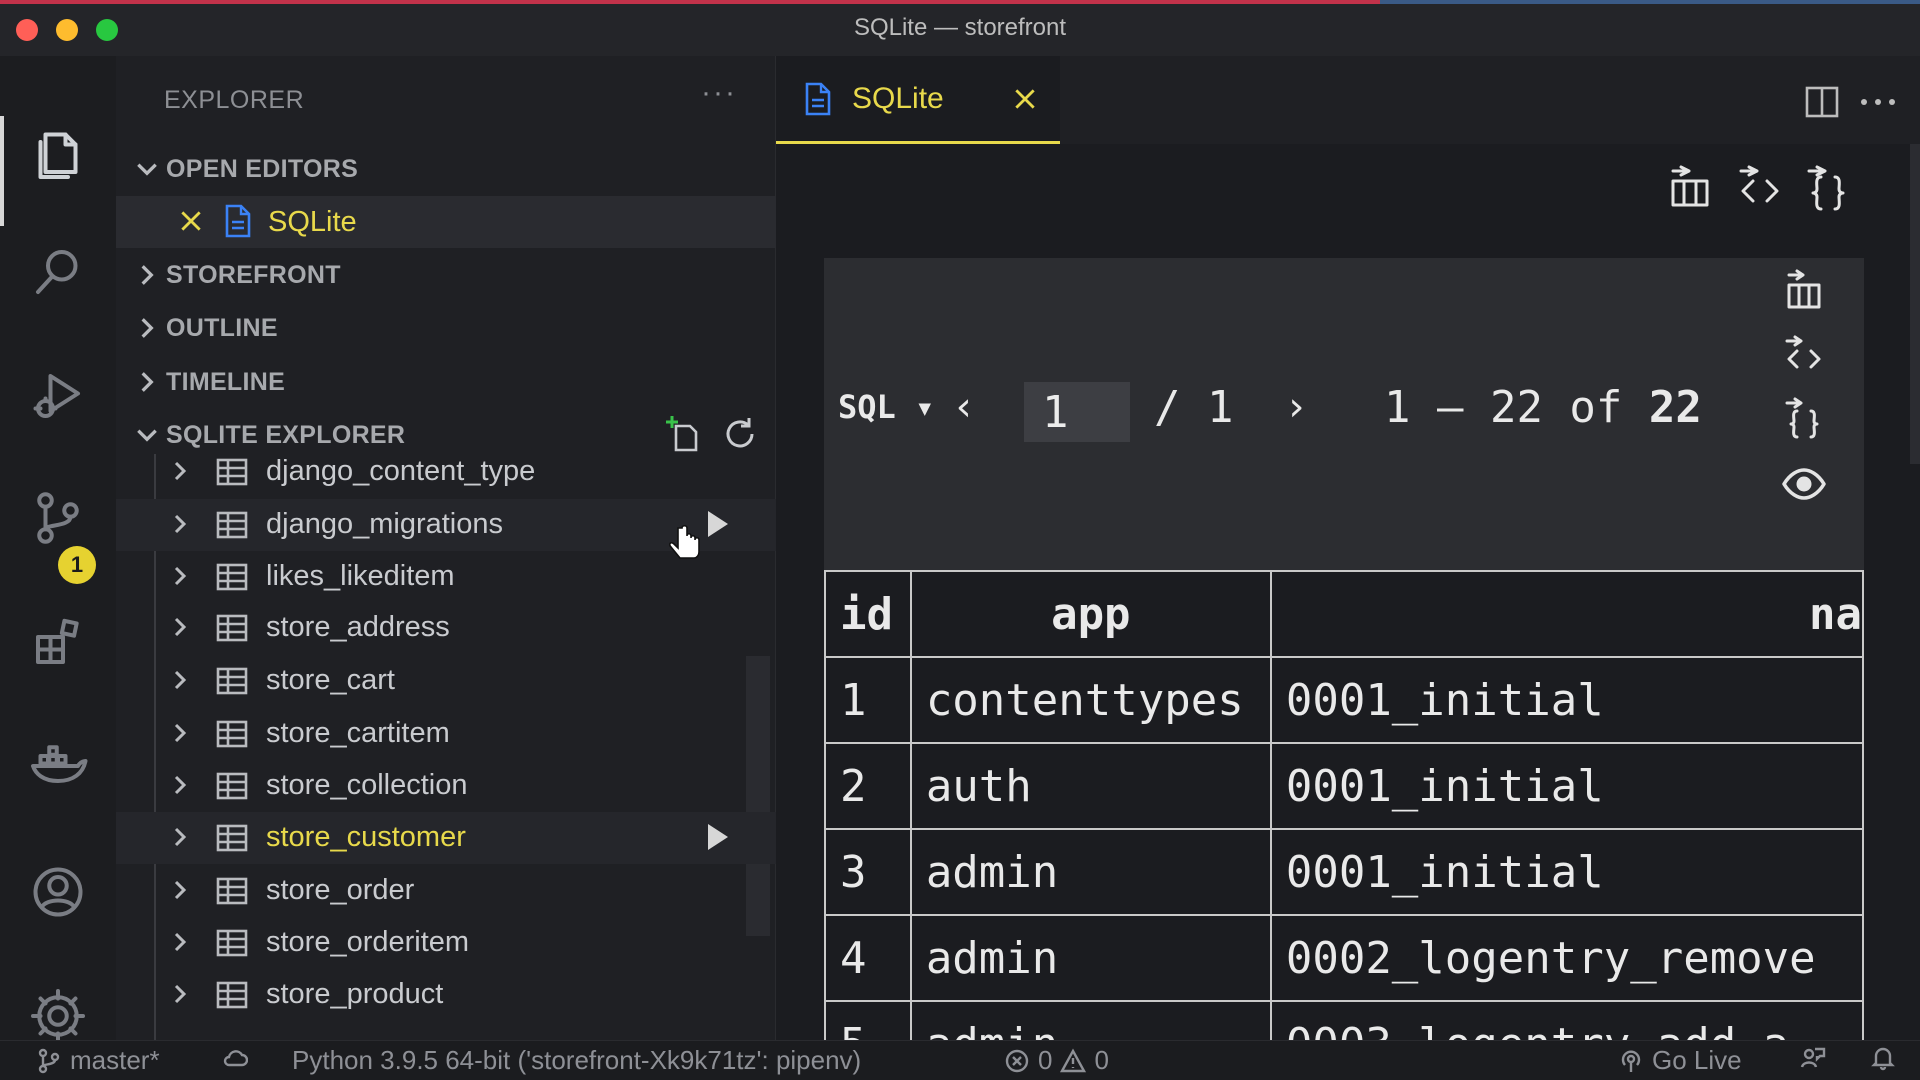  What do you see at coordinates (140, 169) in the screenshot?
I see `chevron-down-icon` at bounding box center [140, 169].